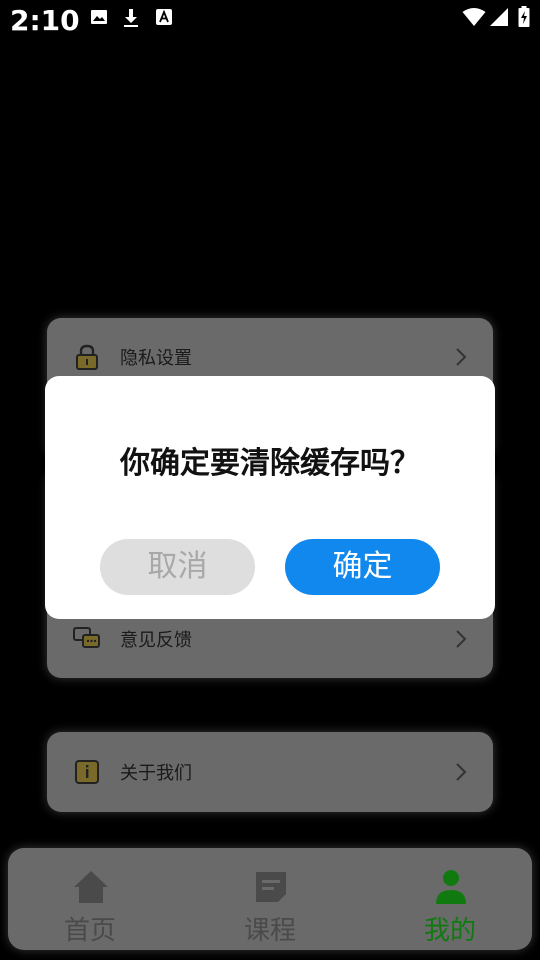  What do you see at coordinates (91, 887) in the screenshot?
I see `home-icon` at bounding box center [91, 887].